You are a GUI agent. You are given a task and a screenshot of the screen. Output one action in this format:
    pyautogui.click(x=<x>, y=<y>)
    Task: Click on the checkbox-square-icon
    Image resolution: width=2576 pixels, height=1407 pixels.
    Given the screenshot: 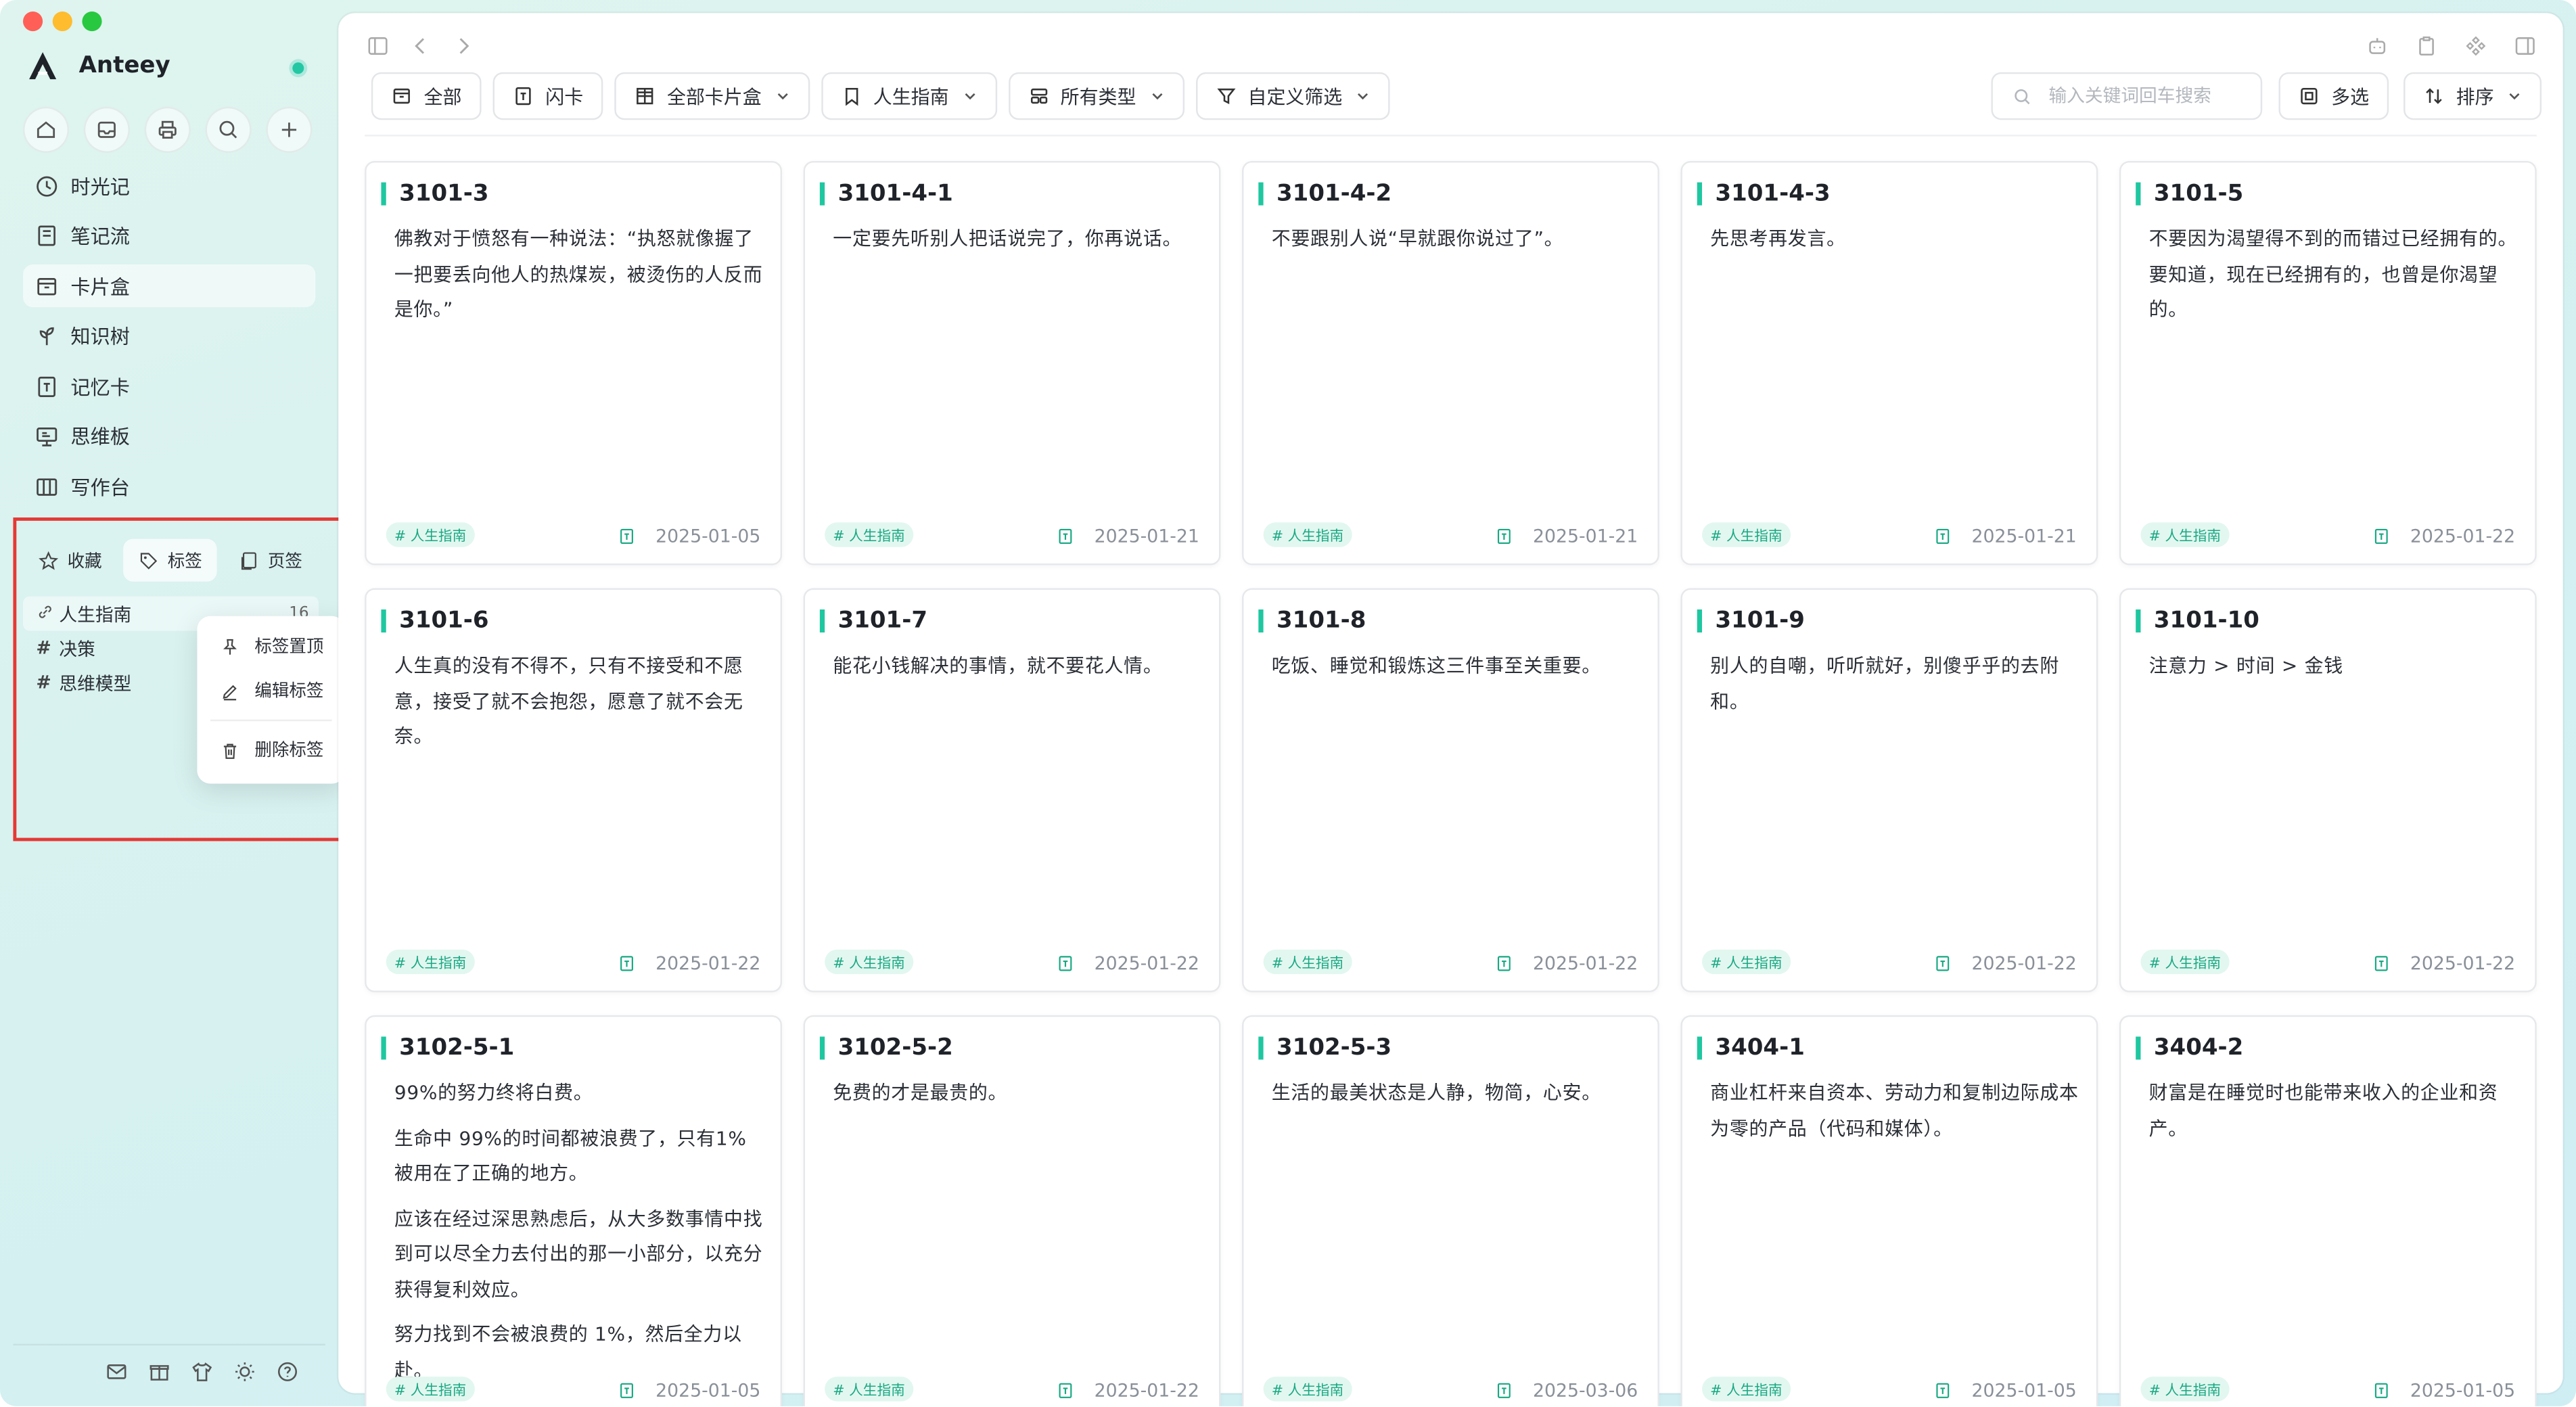 What is the action you would take?
    pyautogui.click(x=2309, y=96)
    